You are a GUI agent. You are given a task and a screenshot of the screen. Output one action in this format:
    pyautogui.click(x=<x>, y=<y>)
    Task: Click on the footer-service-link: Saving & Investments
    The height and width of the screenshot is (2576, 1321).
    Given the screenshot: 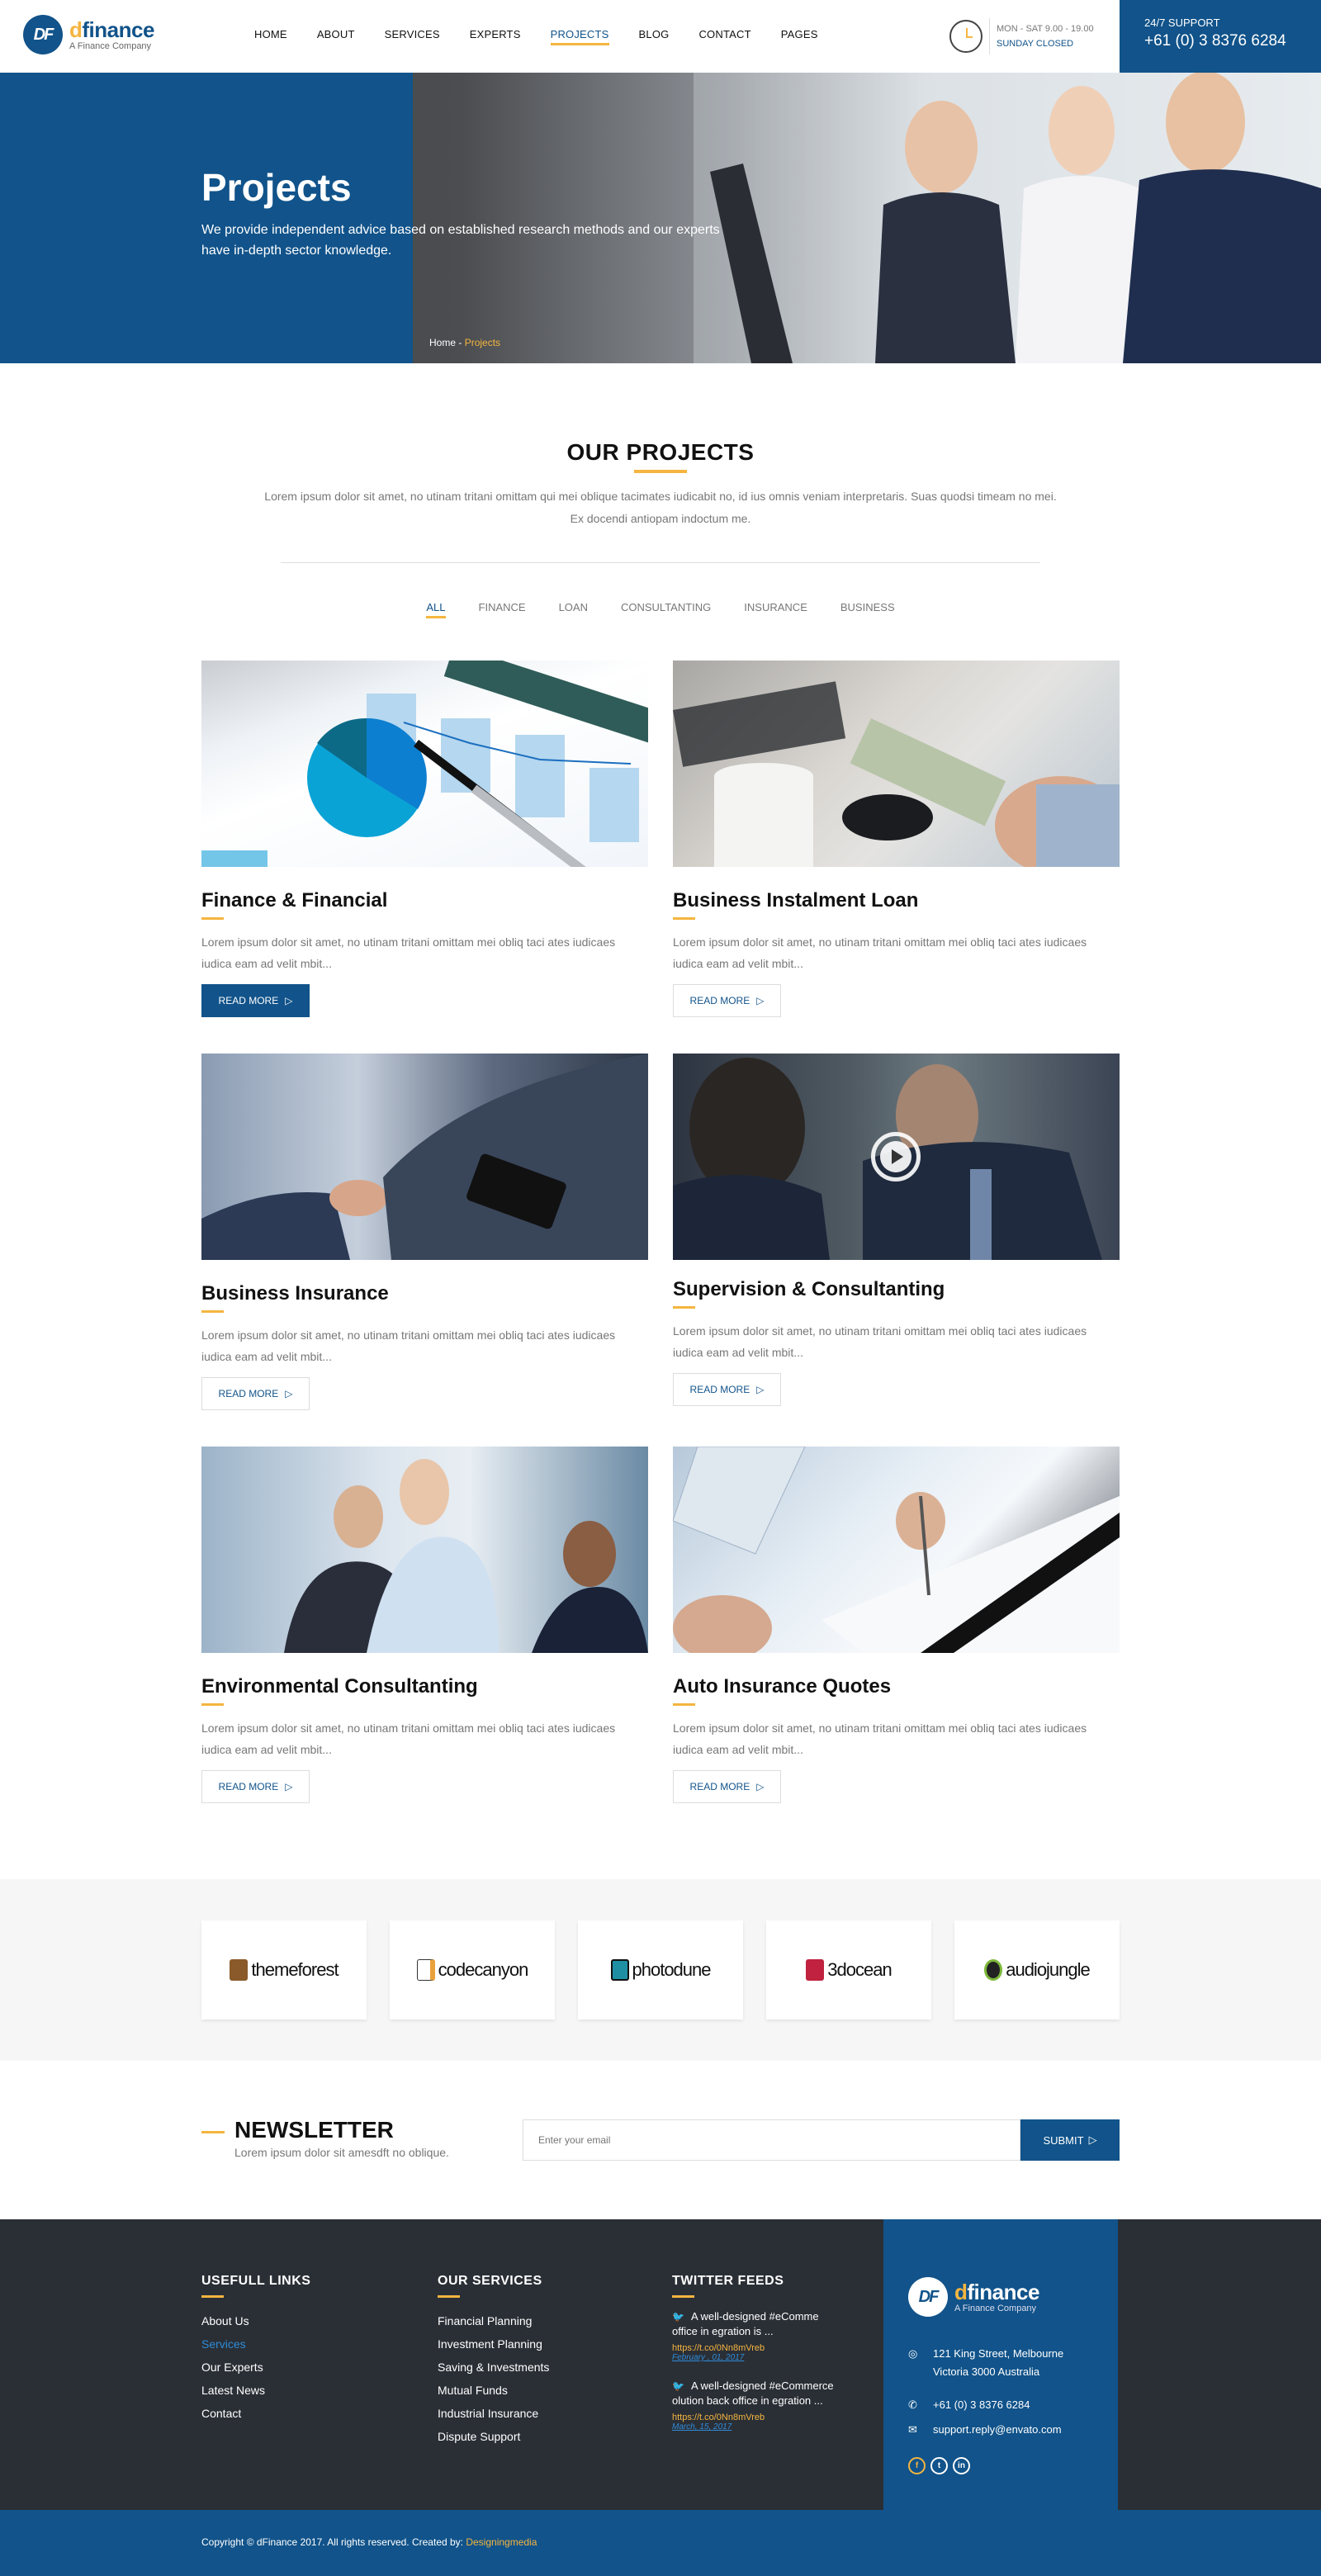 What is the action you would take?
    pyautogui.click(x=493, y=2367)
    